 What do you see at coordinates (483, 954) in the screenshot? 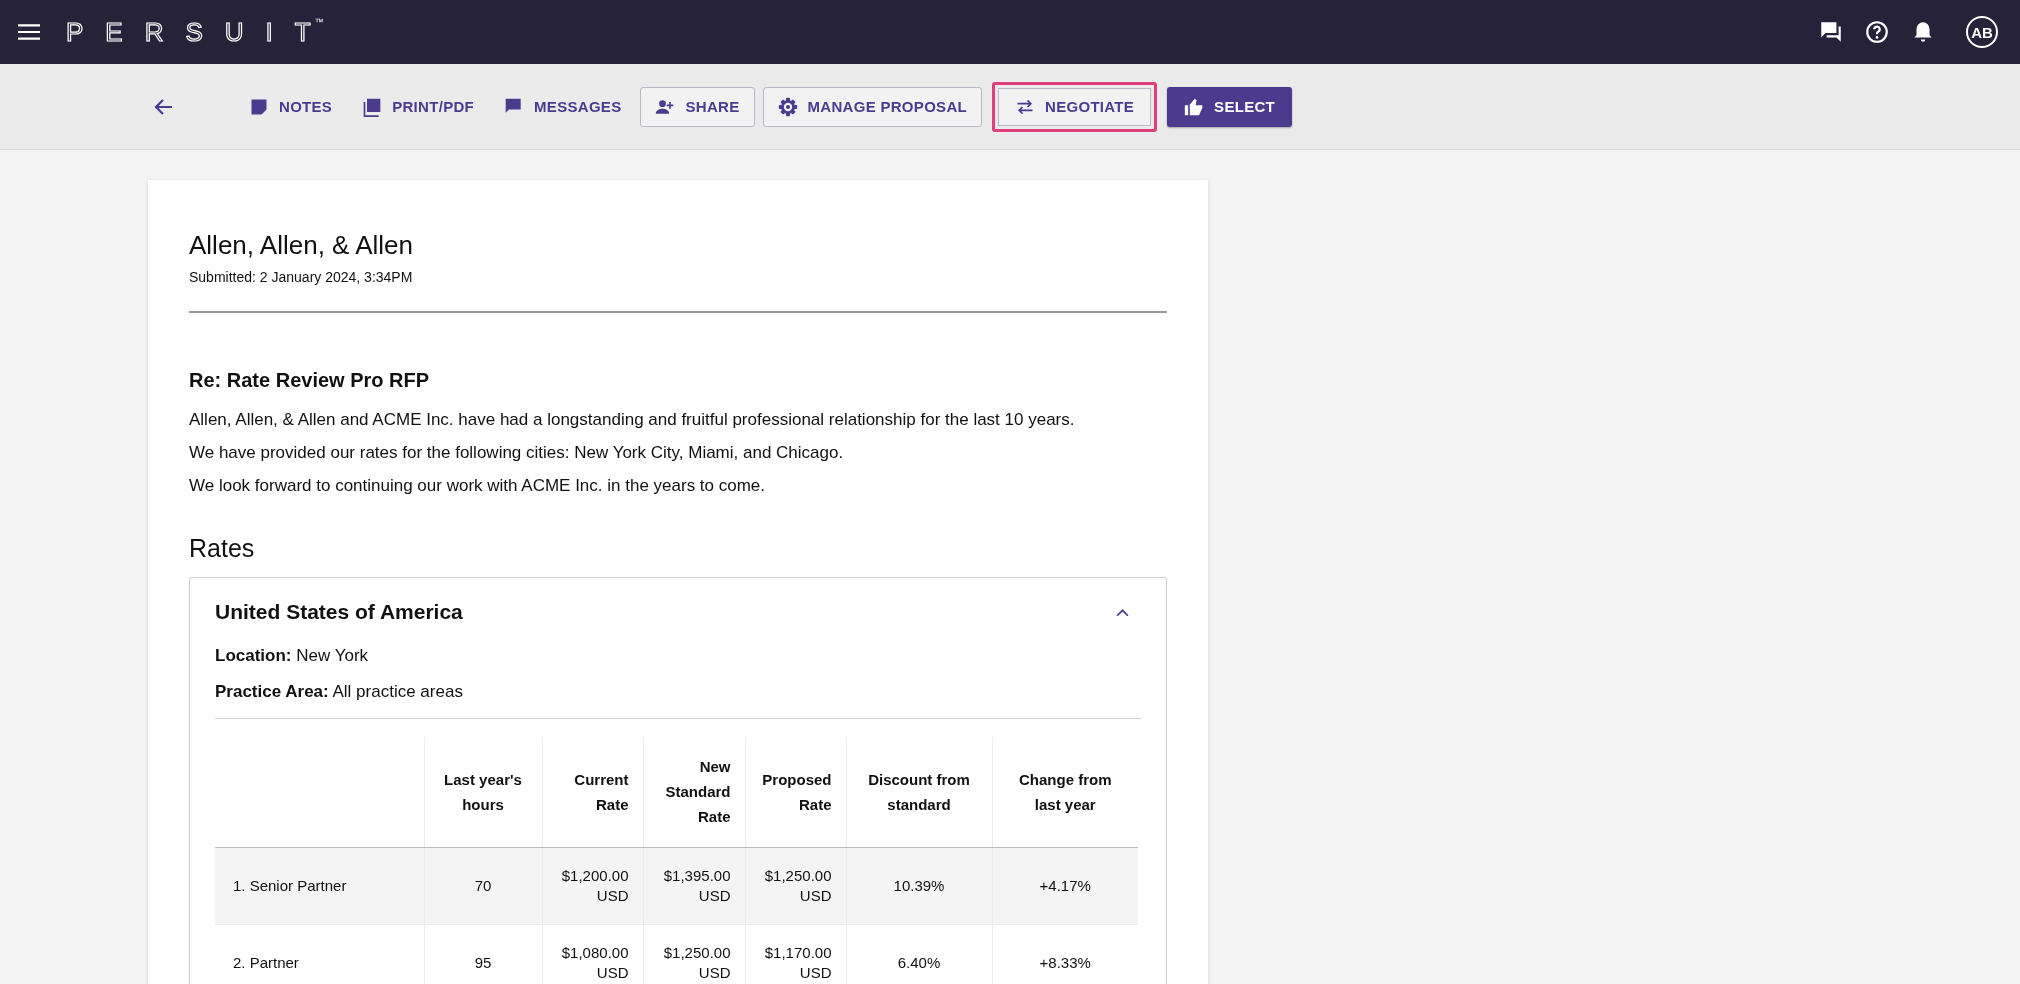
I see `table-cell: 95` at bounding box center [483, 954].